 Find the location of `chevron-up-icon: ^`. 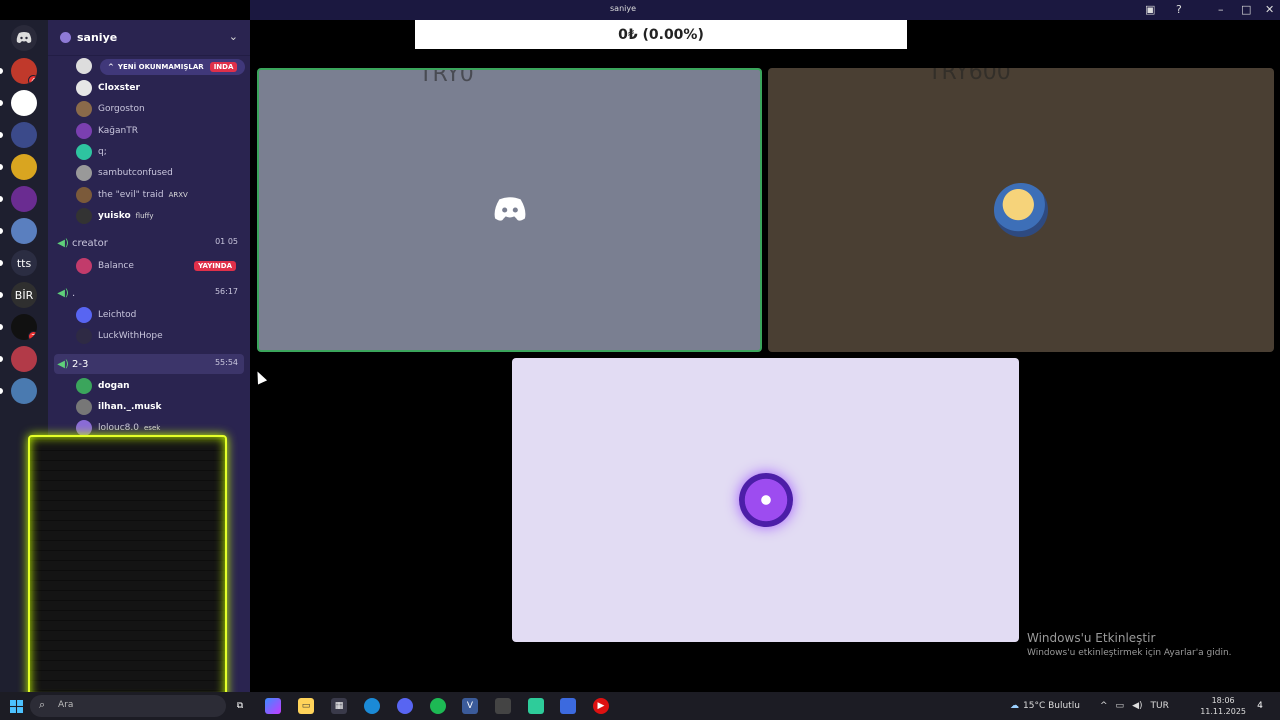

chevron-up-icon: ^ is located at coordinates (1104, 706).